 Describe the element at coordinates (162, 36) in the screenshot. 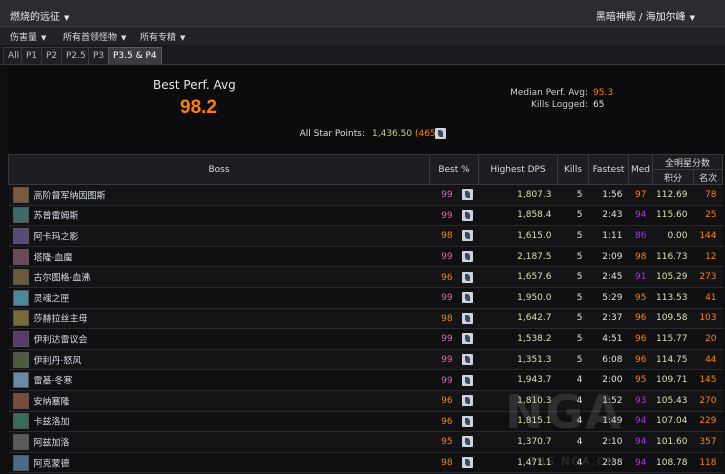

I see `spec-filter: 所有专精 ▼` at that location.